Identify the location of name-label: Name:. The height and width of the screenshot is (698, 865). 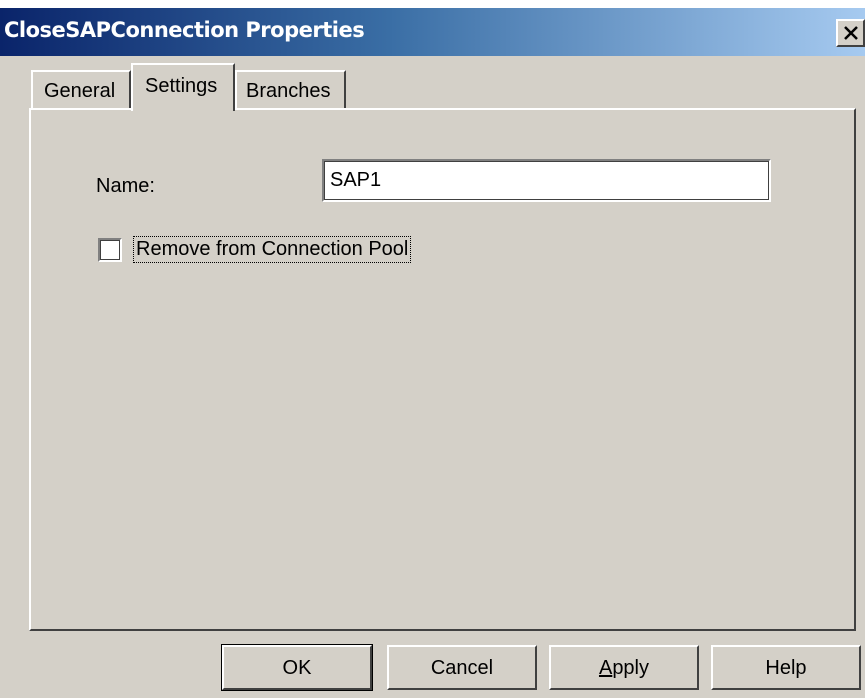
(125, 186).